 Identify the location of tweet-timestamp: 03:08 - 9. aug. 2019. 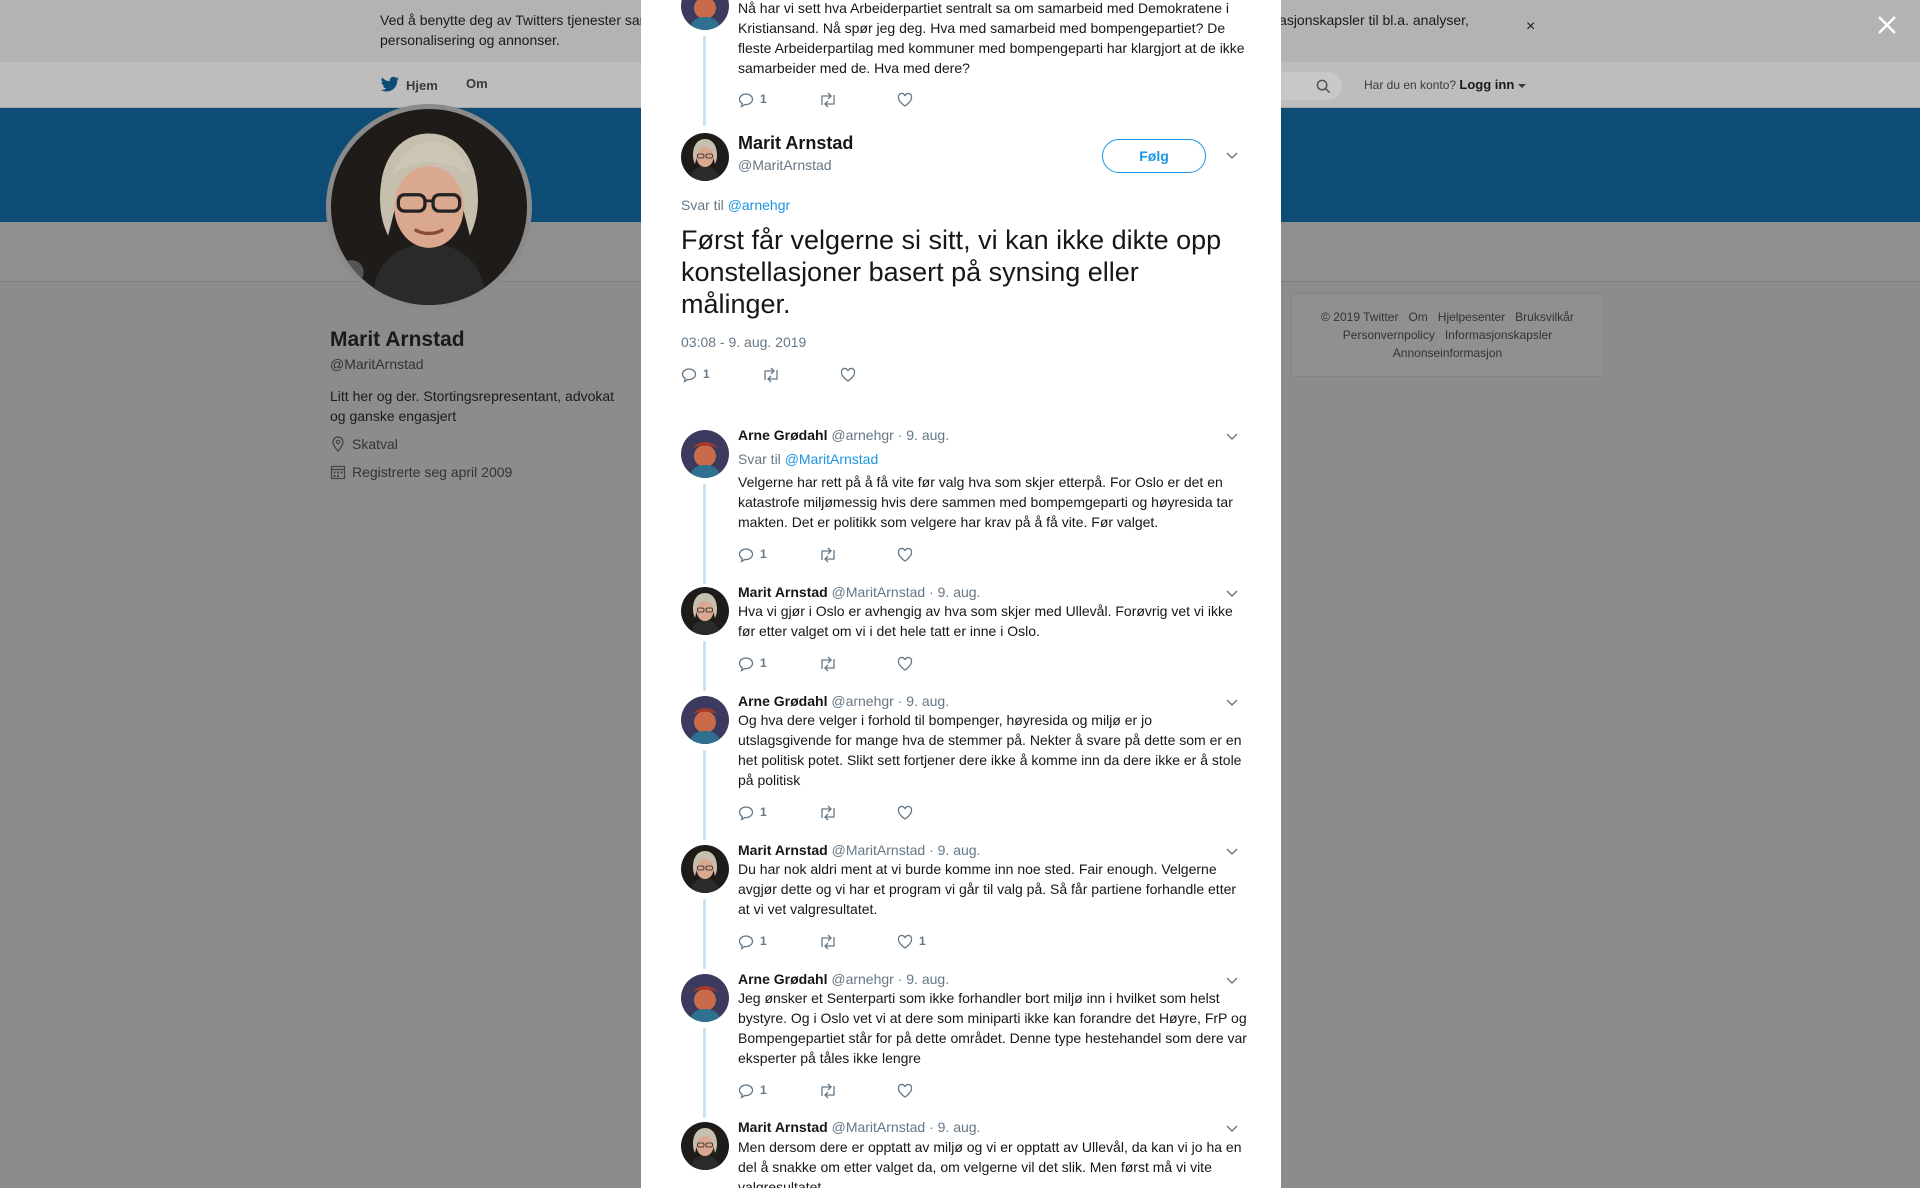
(743, 342).